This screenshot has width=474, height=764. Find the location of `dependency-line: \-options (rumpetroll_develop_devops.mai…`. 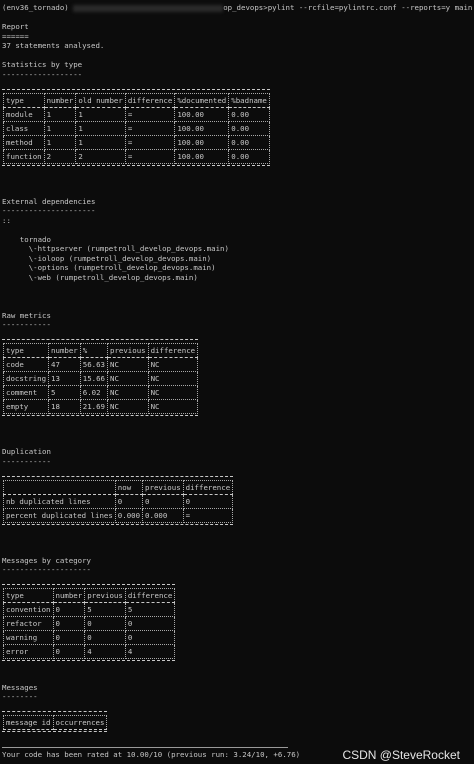

dependency-line: \-options (rumpetroll_develop_devops.mai… is located at coordinates (109, 267).